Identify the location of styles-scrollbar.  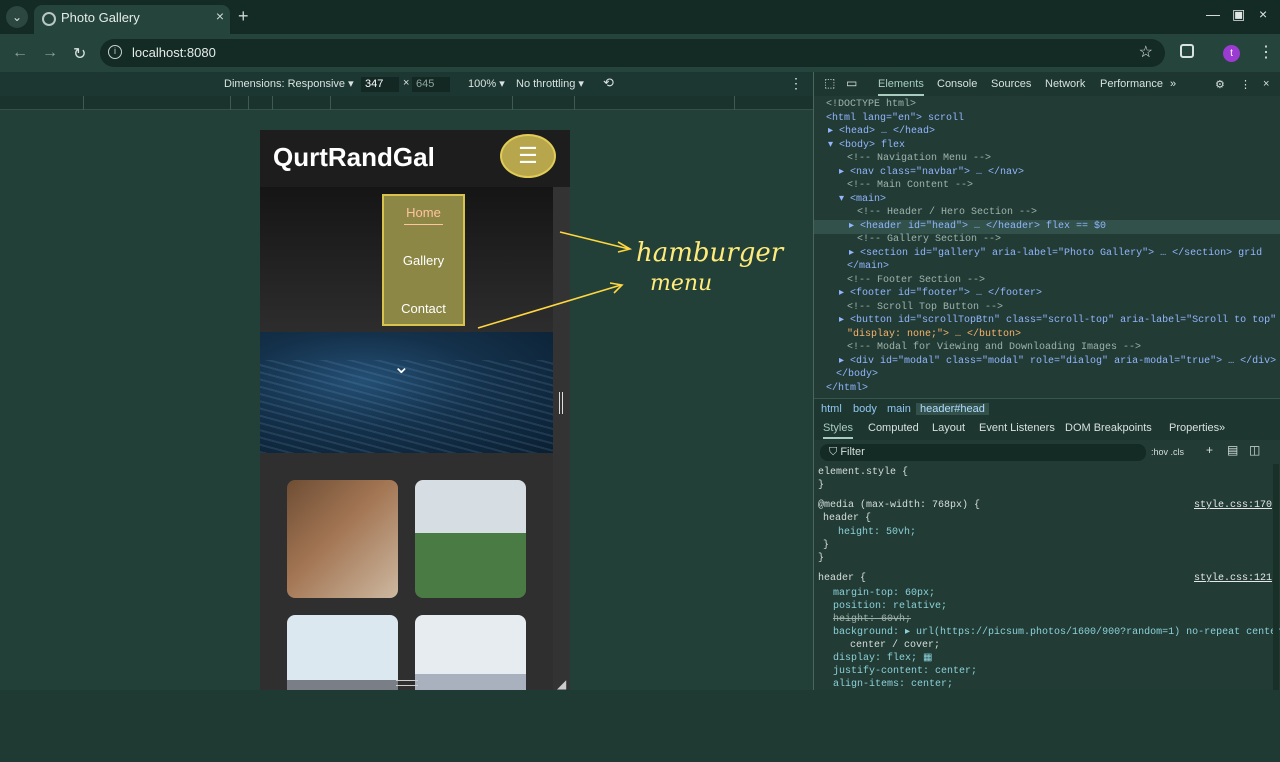
(1276, 577).